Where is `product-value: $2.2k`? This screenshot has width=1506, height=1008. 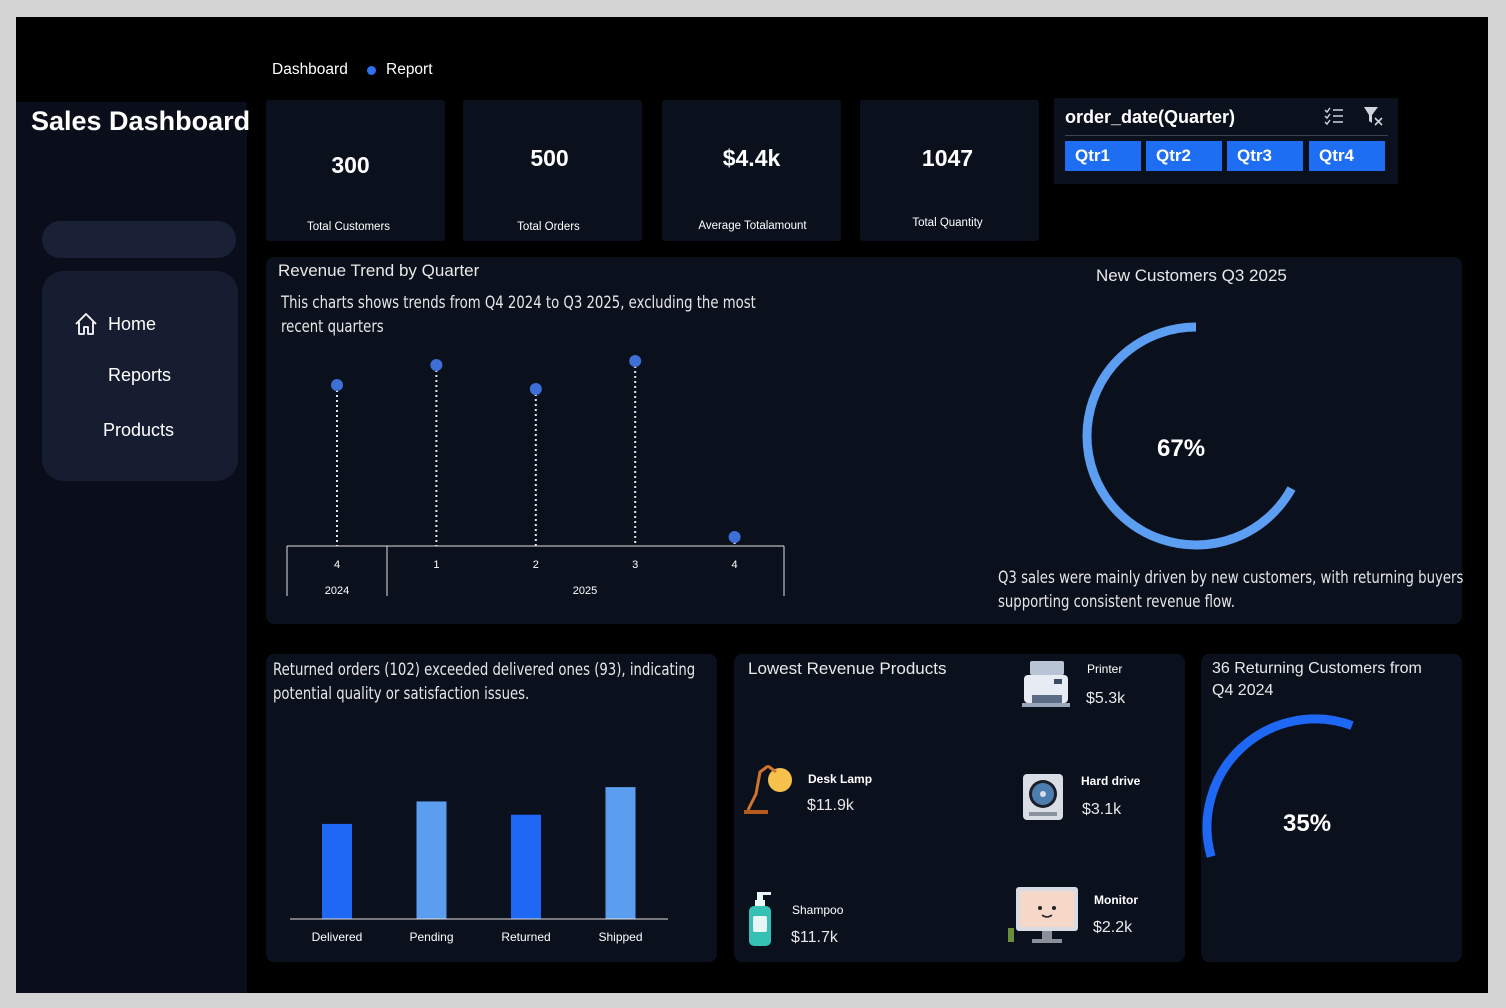
product-value: $2.2k is located at coordinates (1113, 927).